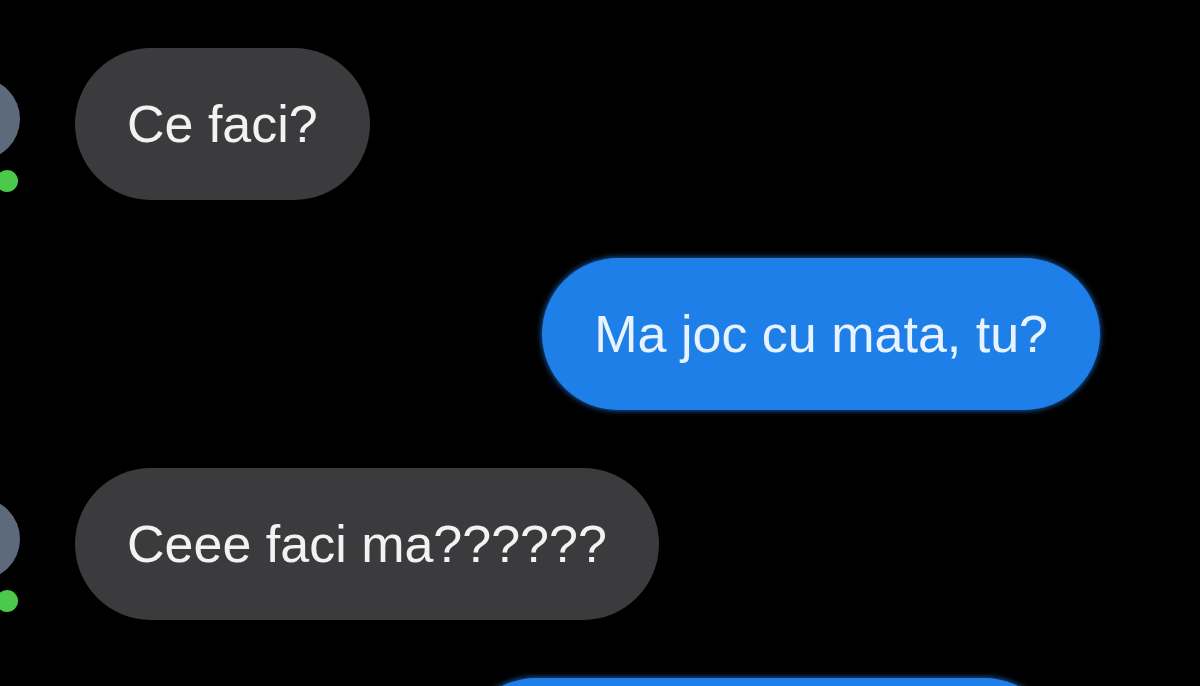 This screenshot has height=686, width=1200. I want to click on message-bubble: Ce faci?, so click(222, 124).